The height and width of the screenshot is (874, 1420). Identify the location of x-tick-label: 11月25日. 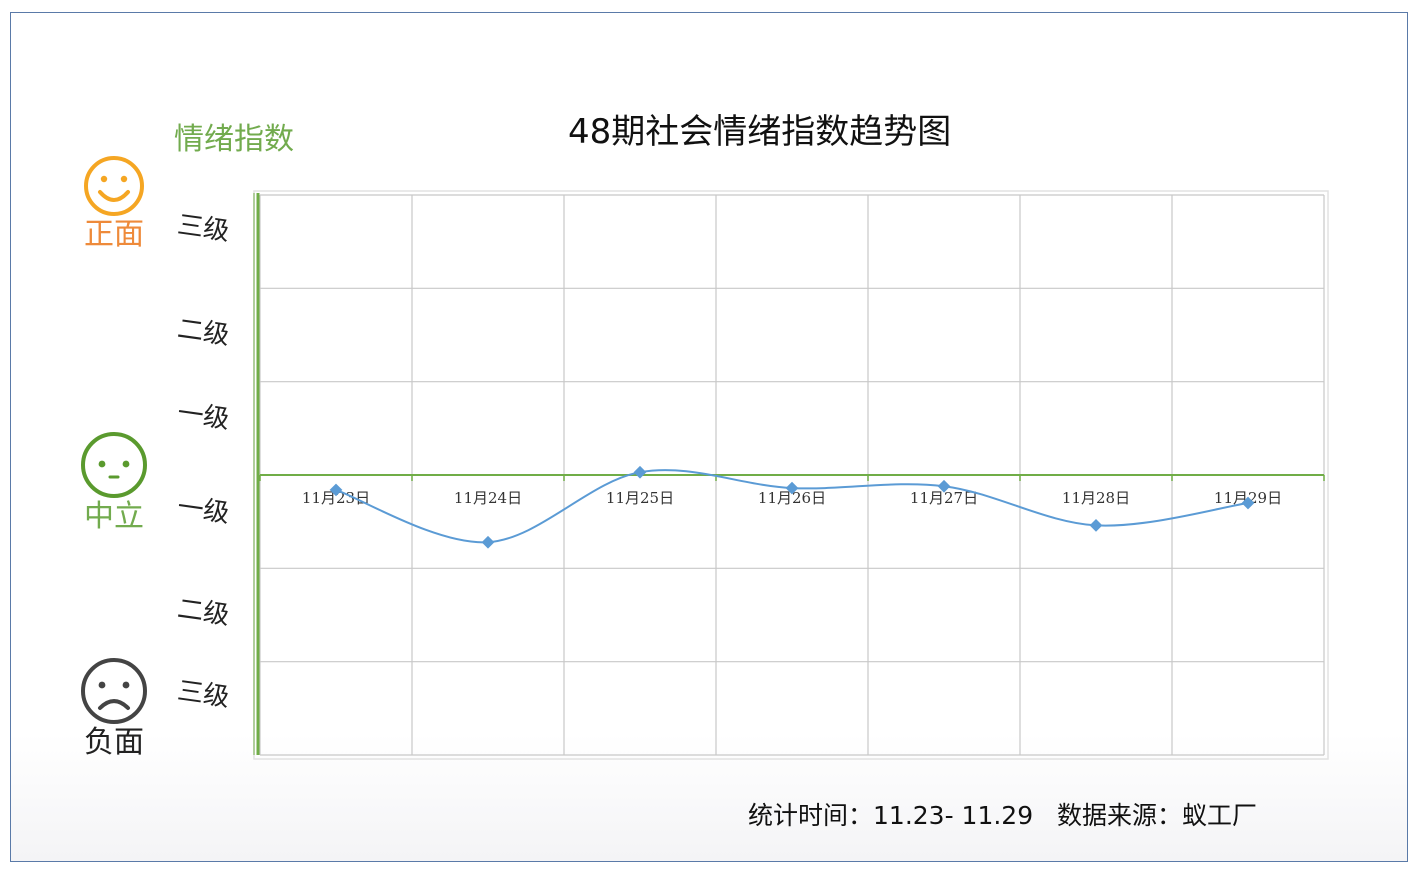
(640, 498).